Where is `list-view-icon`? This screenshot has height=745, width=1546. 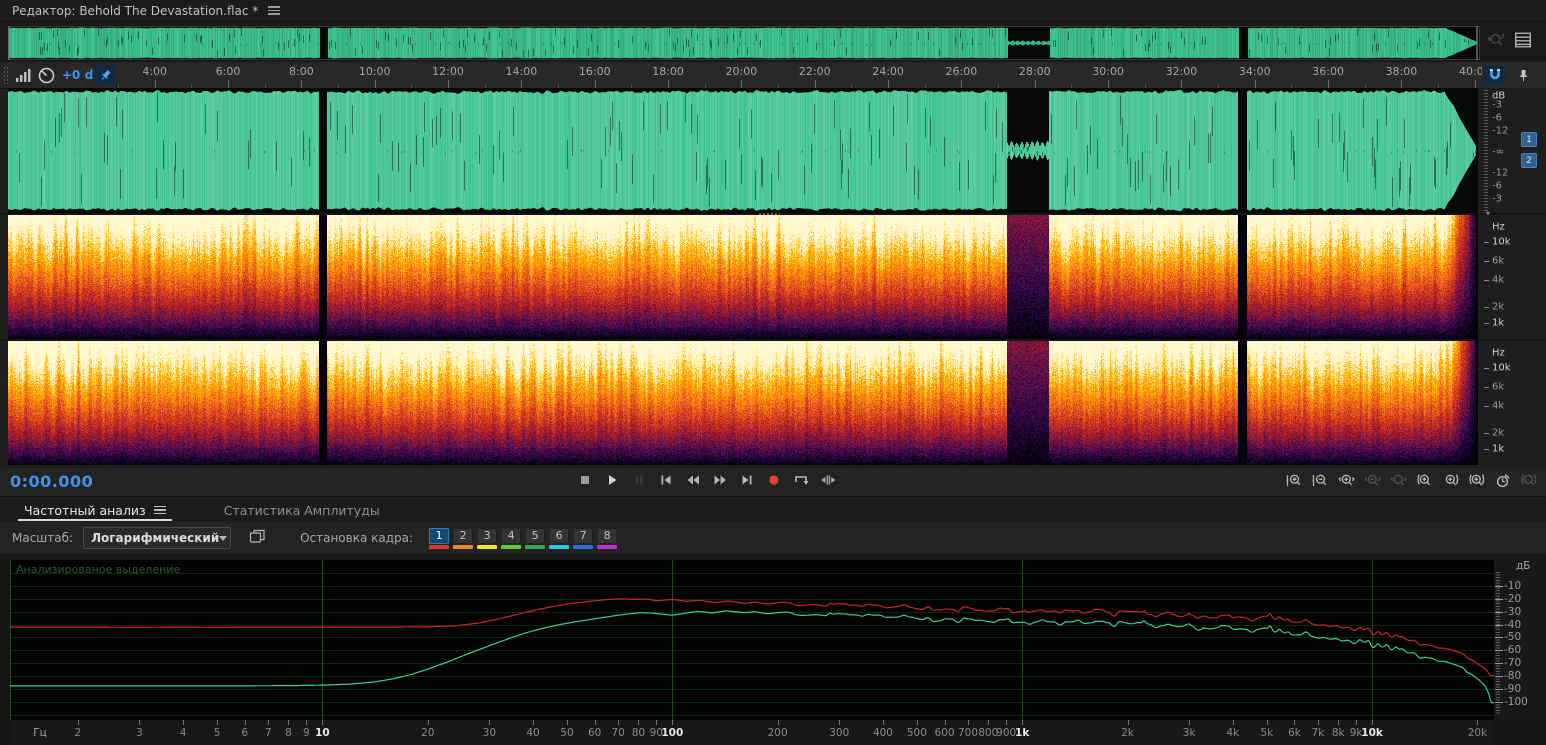
list-view-icon is located at coordinates (1523, 42).